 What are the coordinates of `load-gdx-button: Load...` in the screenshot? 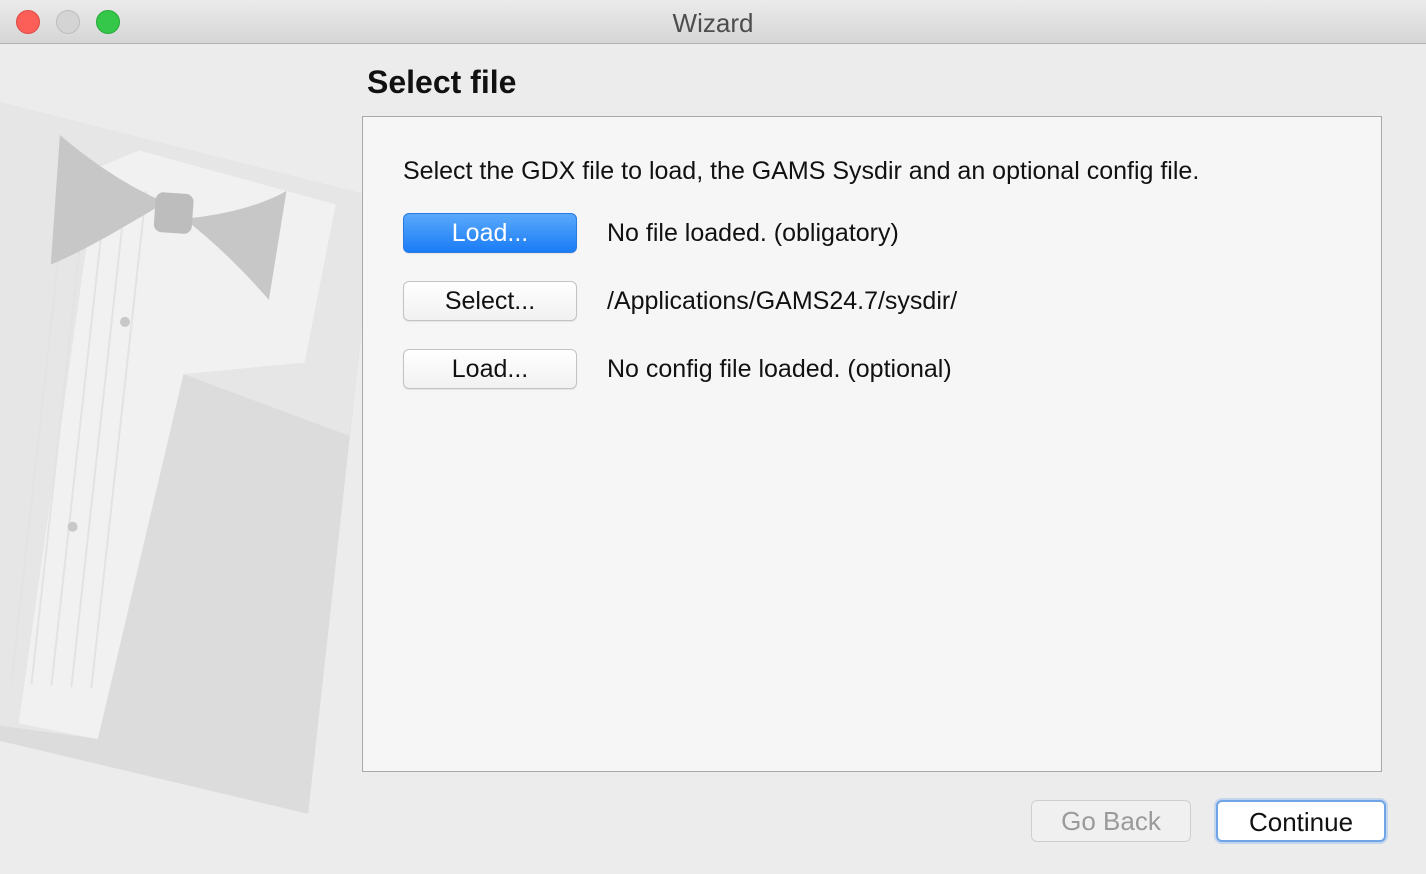 It's located at (490, 233).